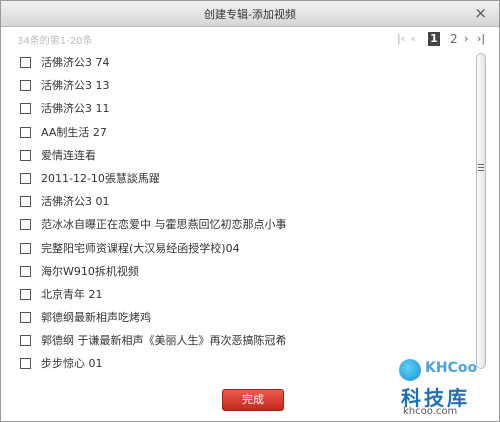 This screenshot has height=422, width=500. What do you see at coordinates (74, 132) in the screenshot?
I see `video-title: AA制生活 27` at bounding box center [74, 132].